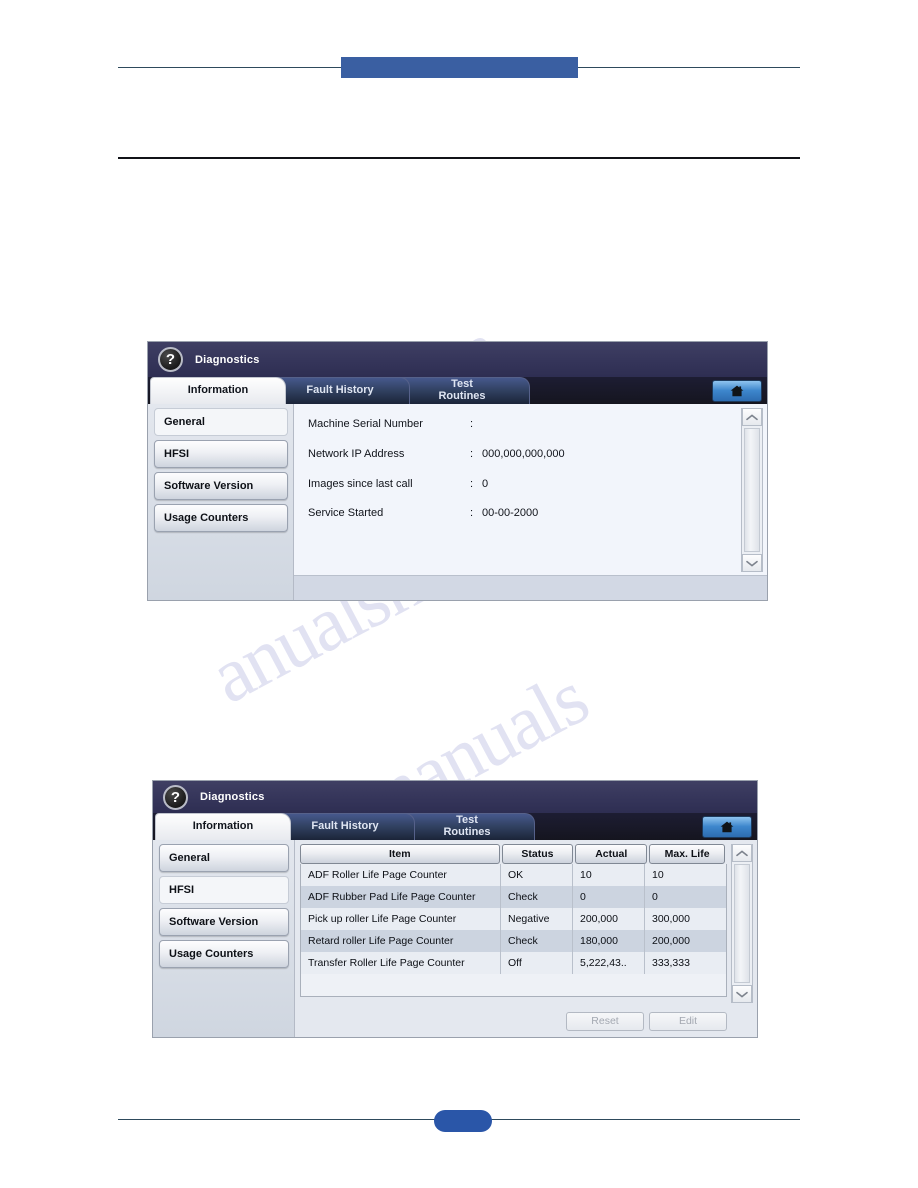  Describe the element at coordinates (609, 941) in the screenshot. I see `cell-actual: 180,000` at that location.